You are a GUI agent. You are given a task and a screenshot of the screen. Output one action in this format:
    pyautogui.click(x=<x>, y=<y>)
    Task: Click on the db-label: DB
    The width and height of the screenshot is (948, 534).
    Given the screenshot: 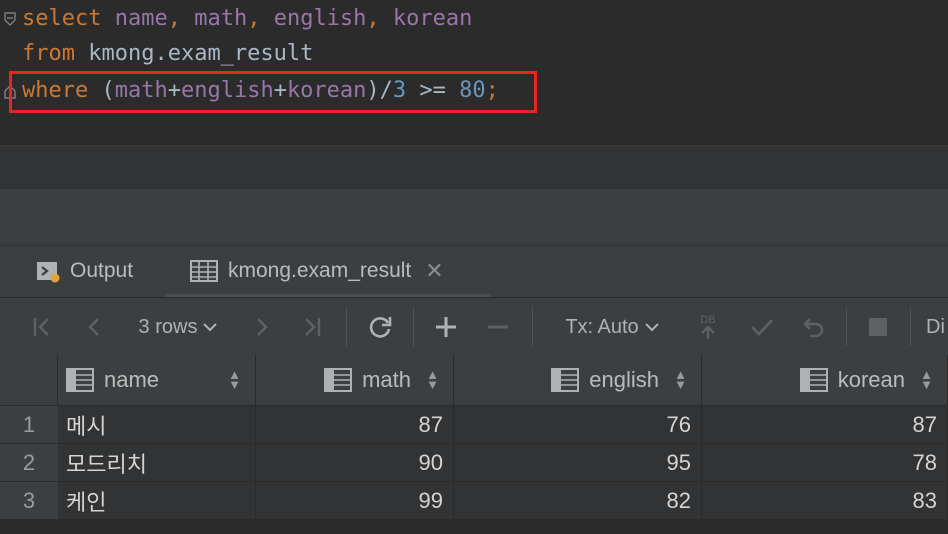 What is the action you would take?
    pyautogui.click(x=708, y=319)
    